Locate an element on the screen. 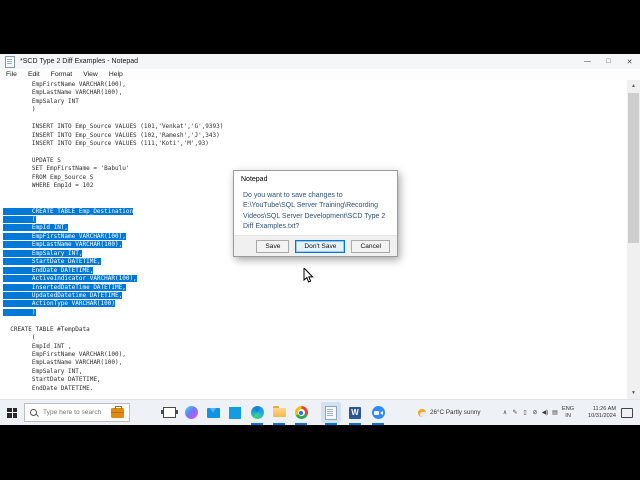 This screenshot has height=480, width=640. selected-text: EmpLastName VARCHAR(100), is located at coordinates (63, 245).